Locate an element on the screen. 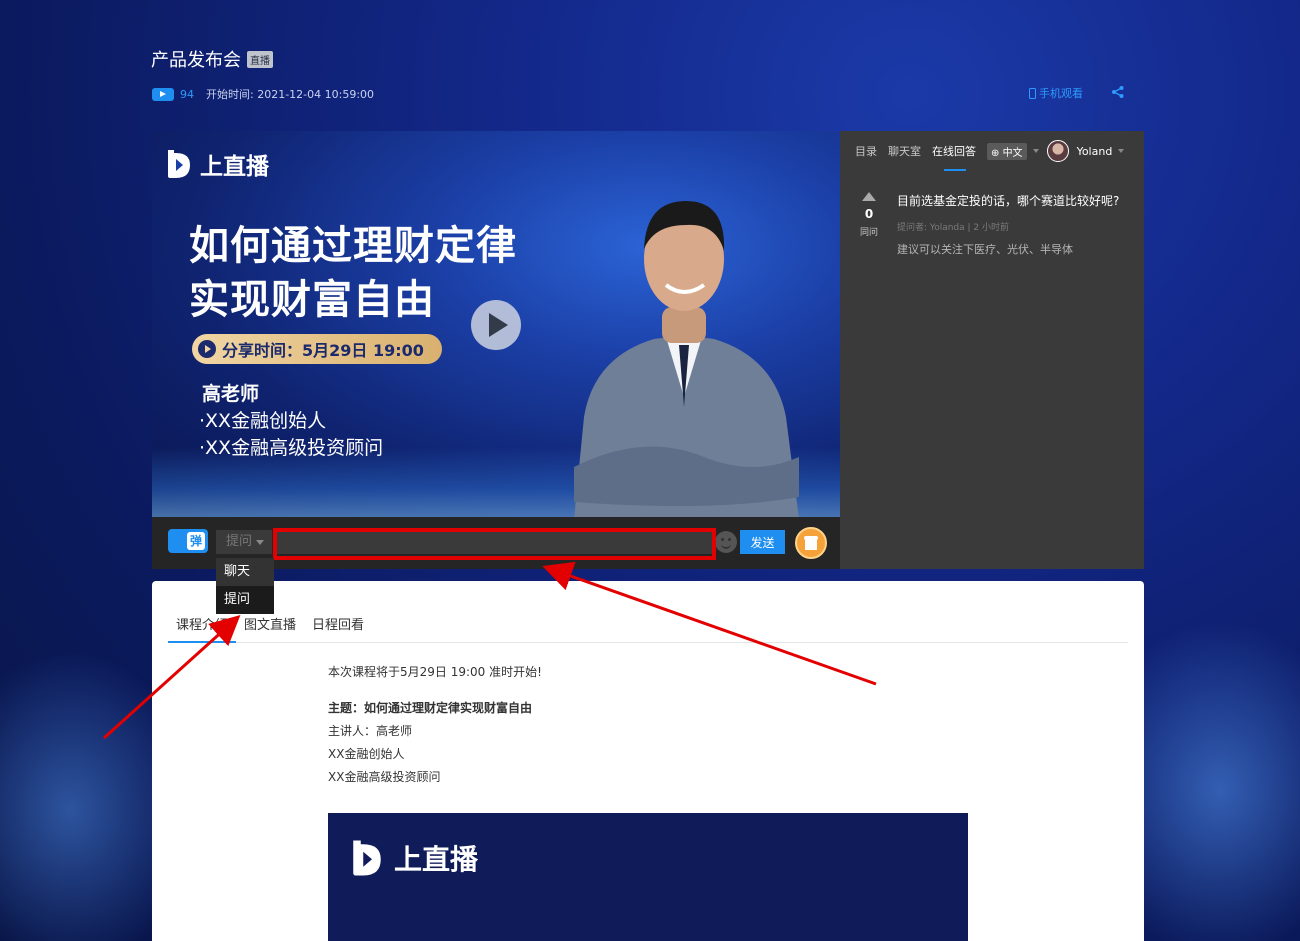 This screenshot has height=941, width=1300. tab-course-intro: 课程介绍 is located at coordinates (202, 630).